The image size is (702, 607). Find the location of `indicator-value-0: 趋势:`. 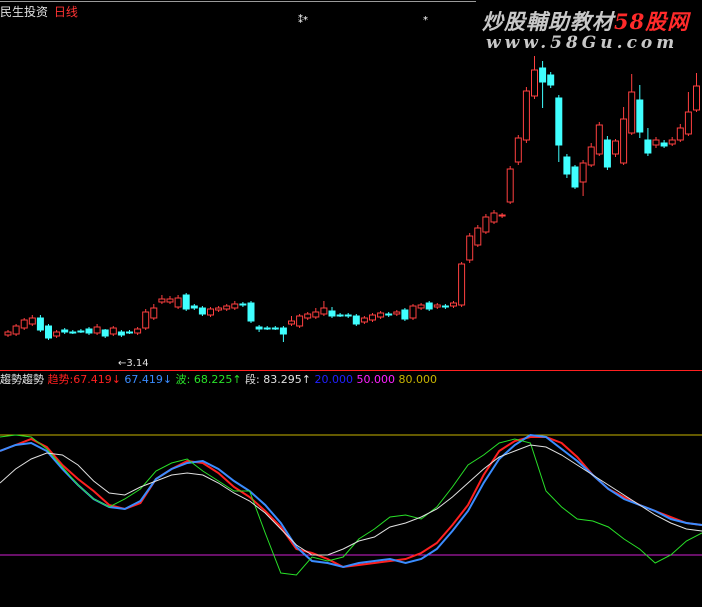

indicator-value-0: 趋势: is located at coordinates (60, 379).